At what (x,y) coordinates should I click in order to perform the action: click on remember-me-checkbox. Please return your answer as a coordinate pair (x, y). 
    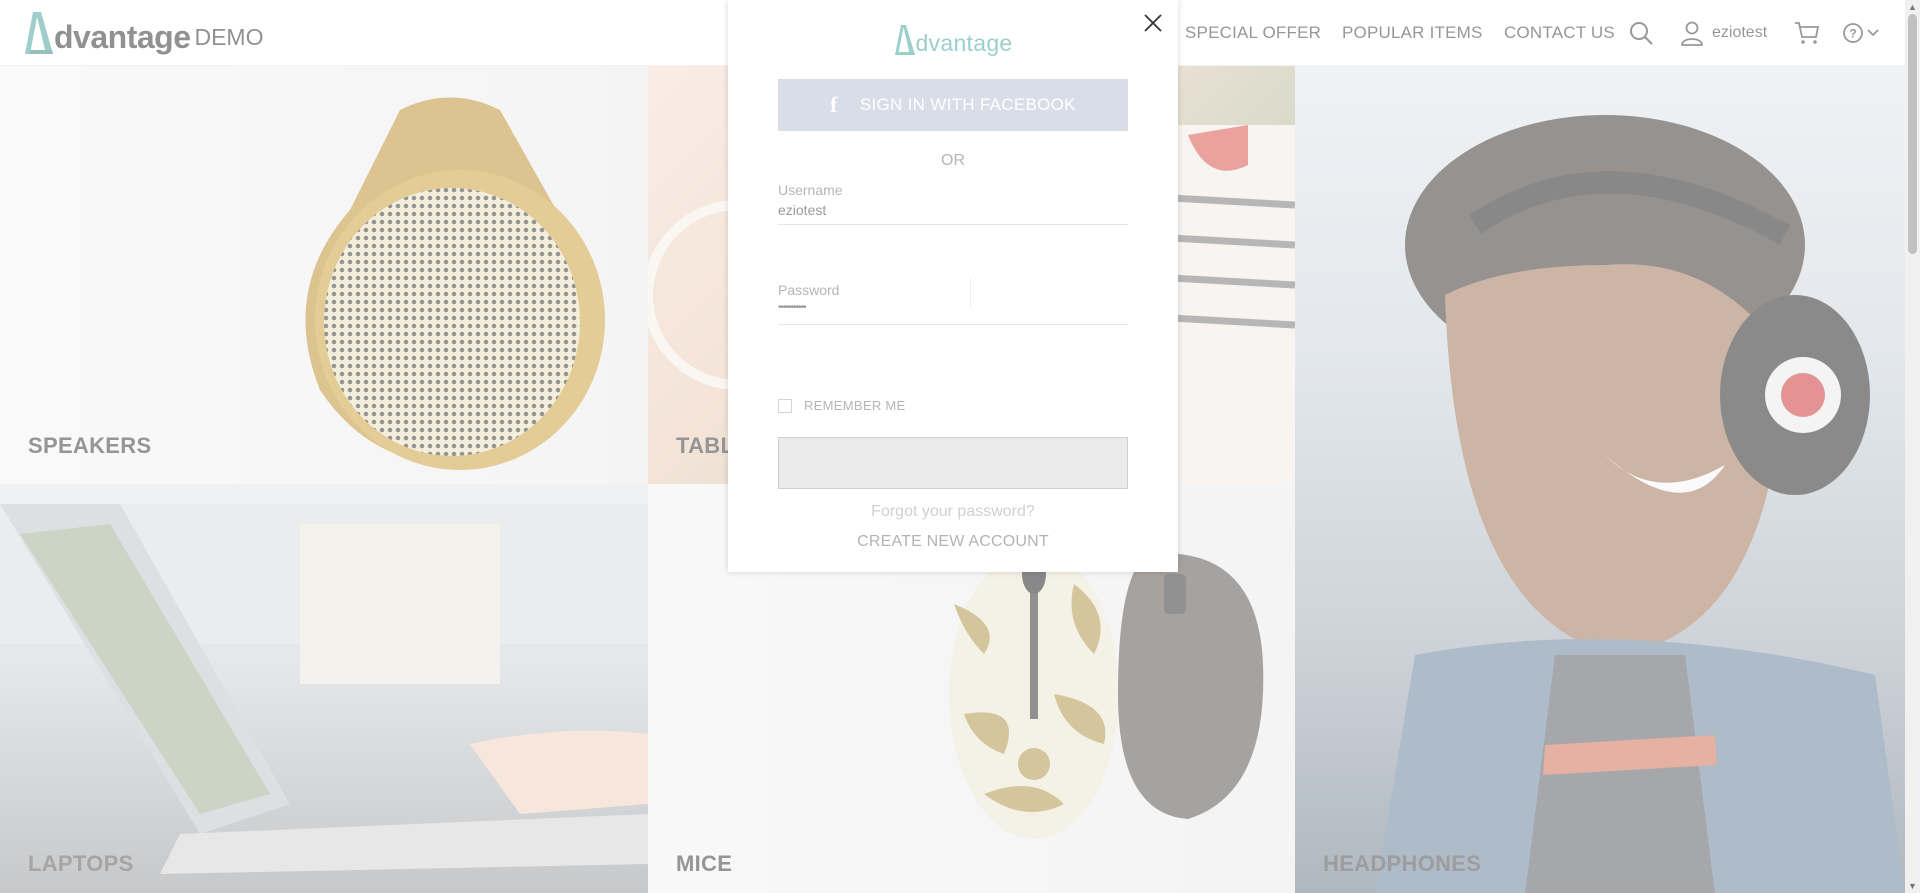
    Looking at the image, I should click on (785, 405).